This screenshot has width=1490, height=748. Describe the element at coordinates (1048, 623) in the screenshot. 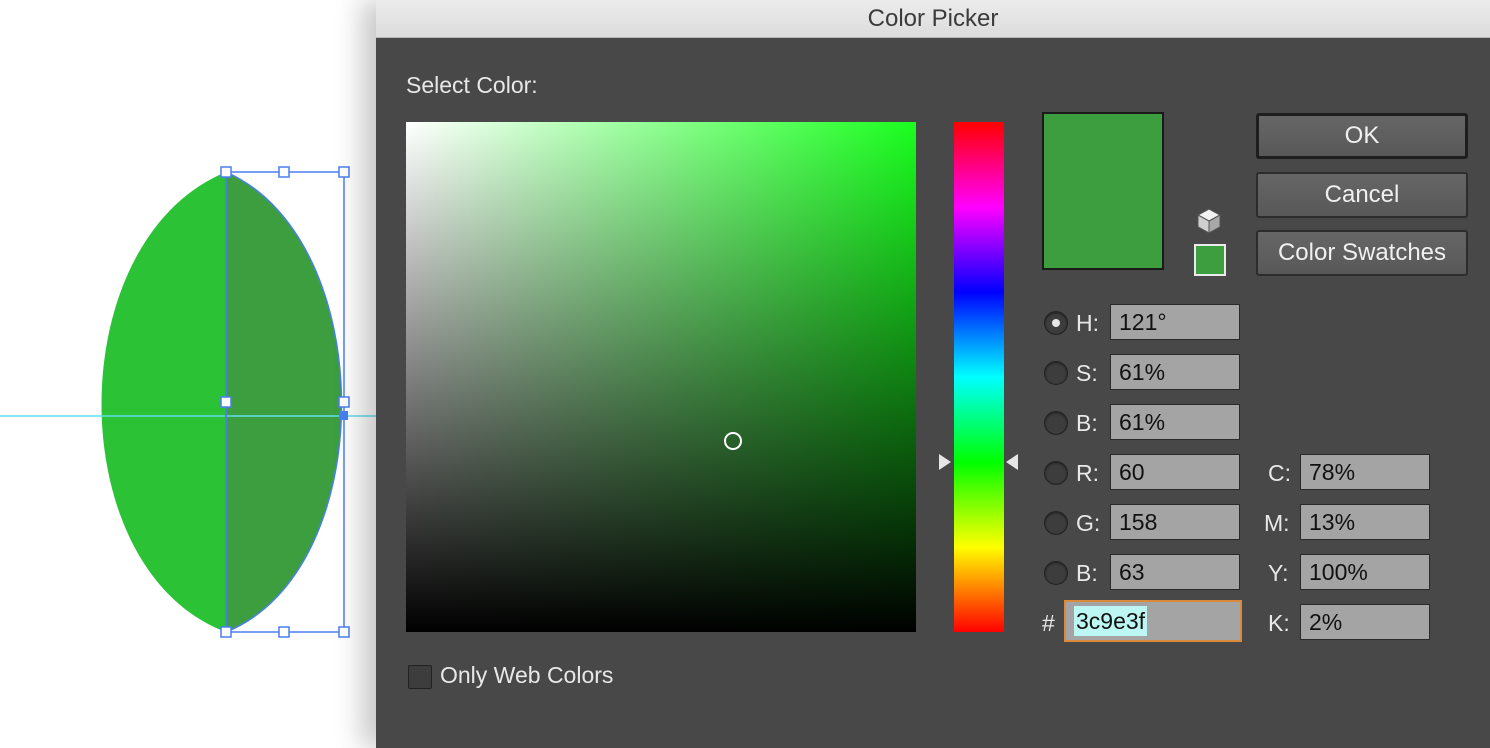

I see `hex-label: #` at that location.